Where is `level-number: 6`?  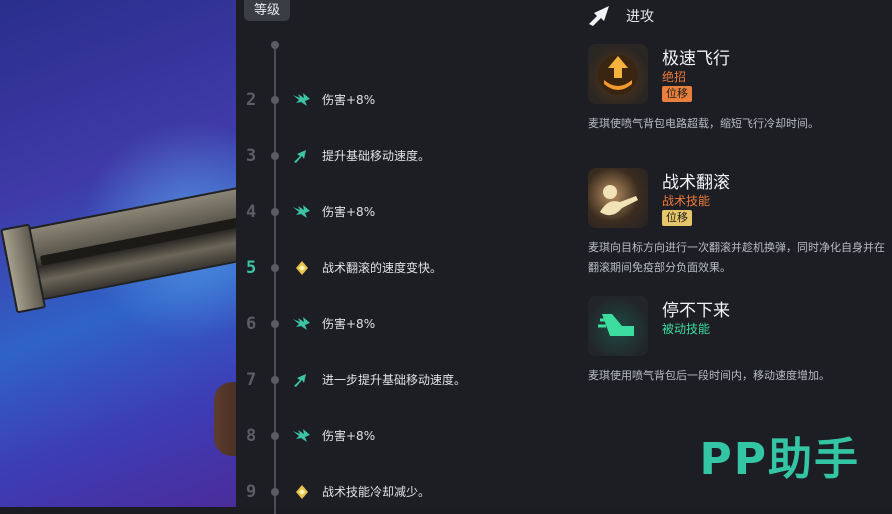 level-number: 6 is located at coordinates (251, 324).